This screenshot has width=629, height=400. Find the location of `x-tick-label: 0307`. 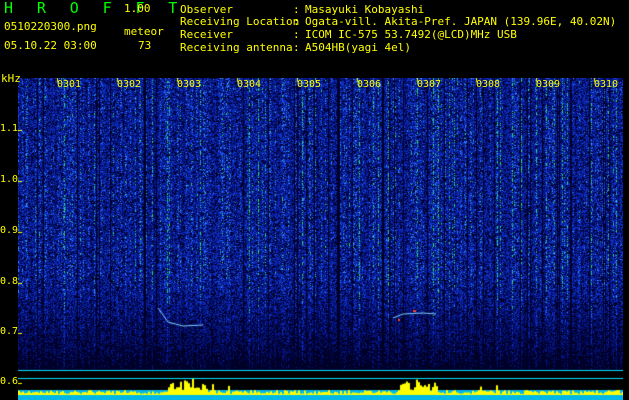

x-tick-label: 0307 is located at coordinates (429, 84).